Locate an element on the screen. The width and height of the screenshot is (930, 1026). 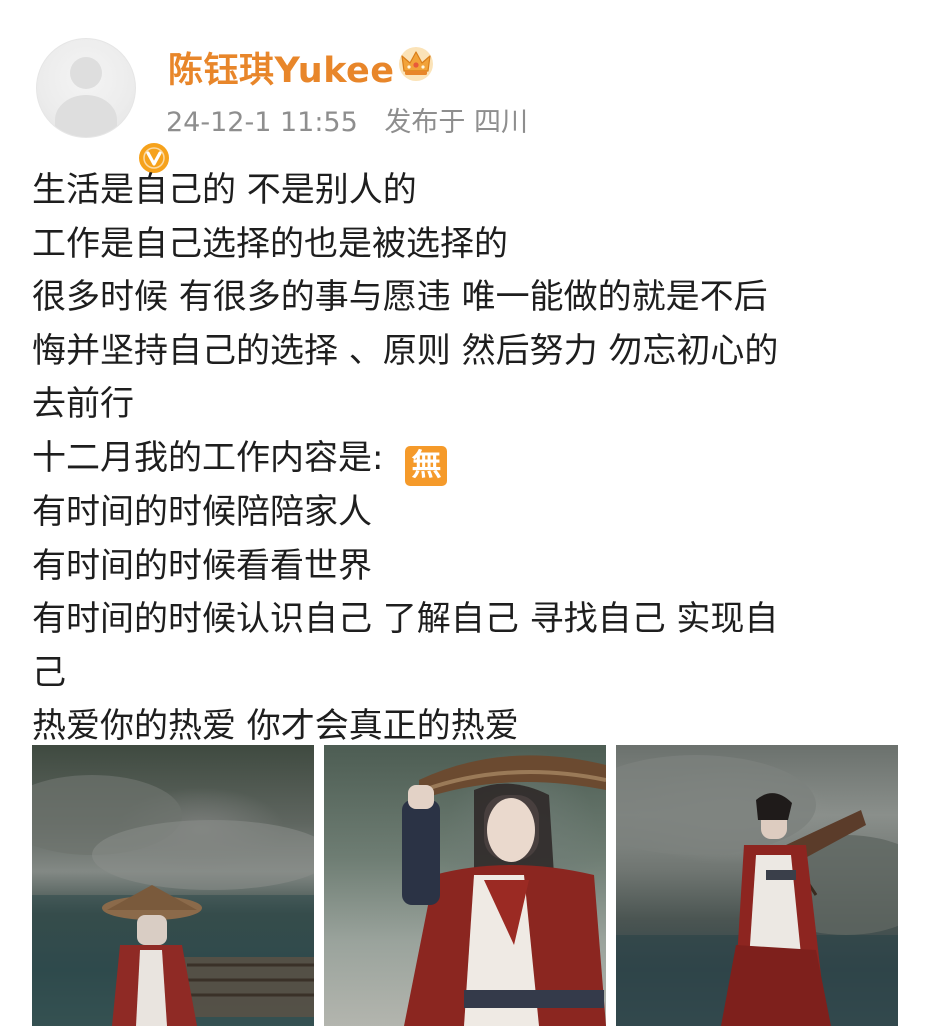
content-line: 去前行 is located at coordinates (83, 404).